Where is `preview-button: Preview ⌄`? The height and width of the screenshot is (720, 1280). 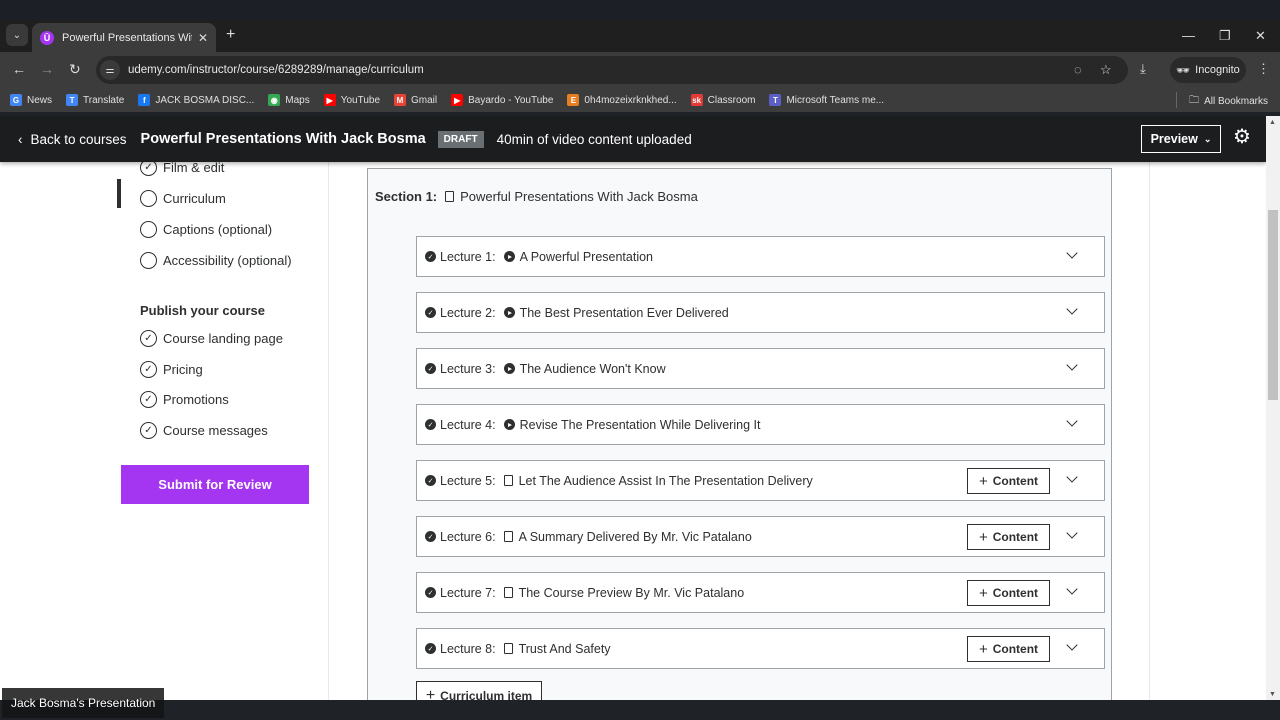
preview-button: Preview ⌄ is located at coordinates (1181, 139).